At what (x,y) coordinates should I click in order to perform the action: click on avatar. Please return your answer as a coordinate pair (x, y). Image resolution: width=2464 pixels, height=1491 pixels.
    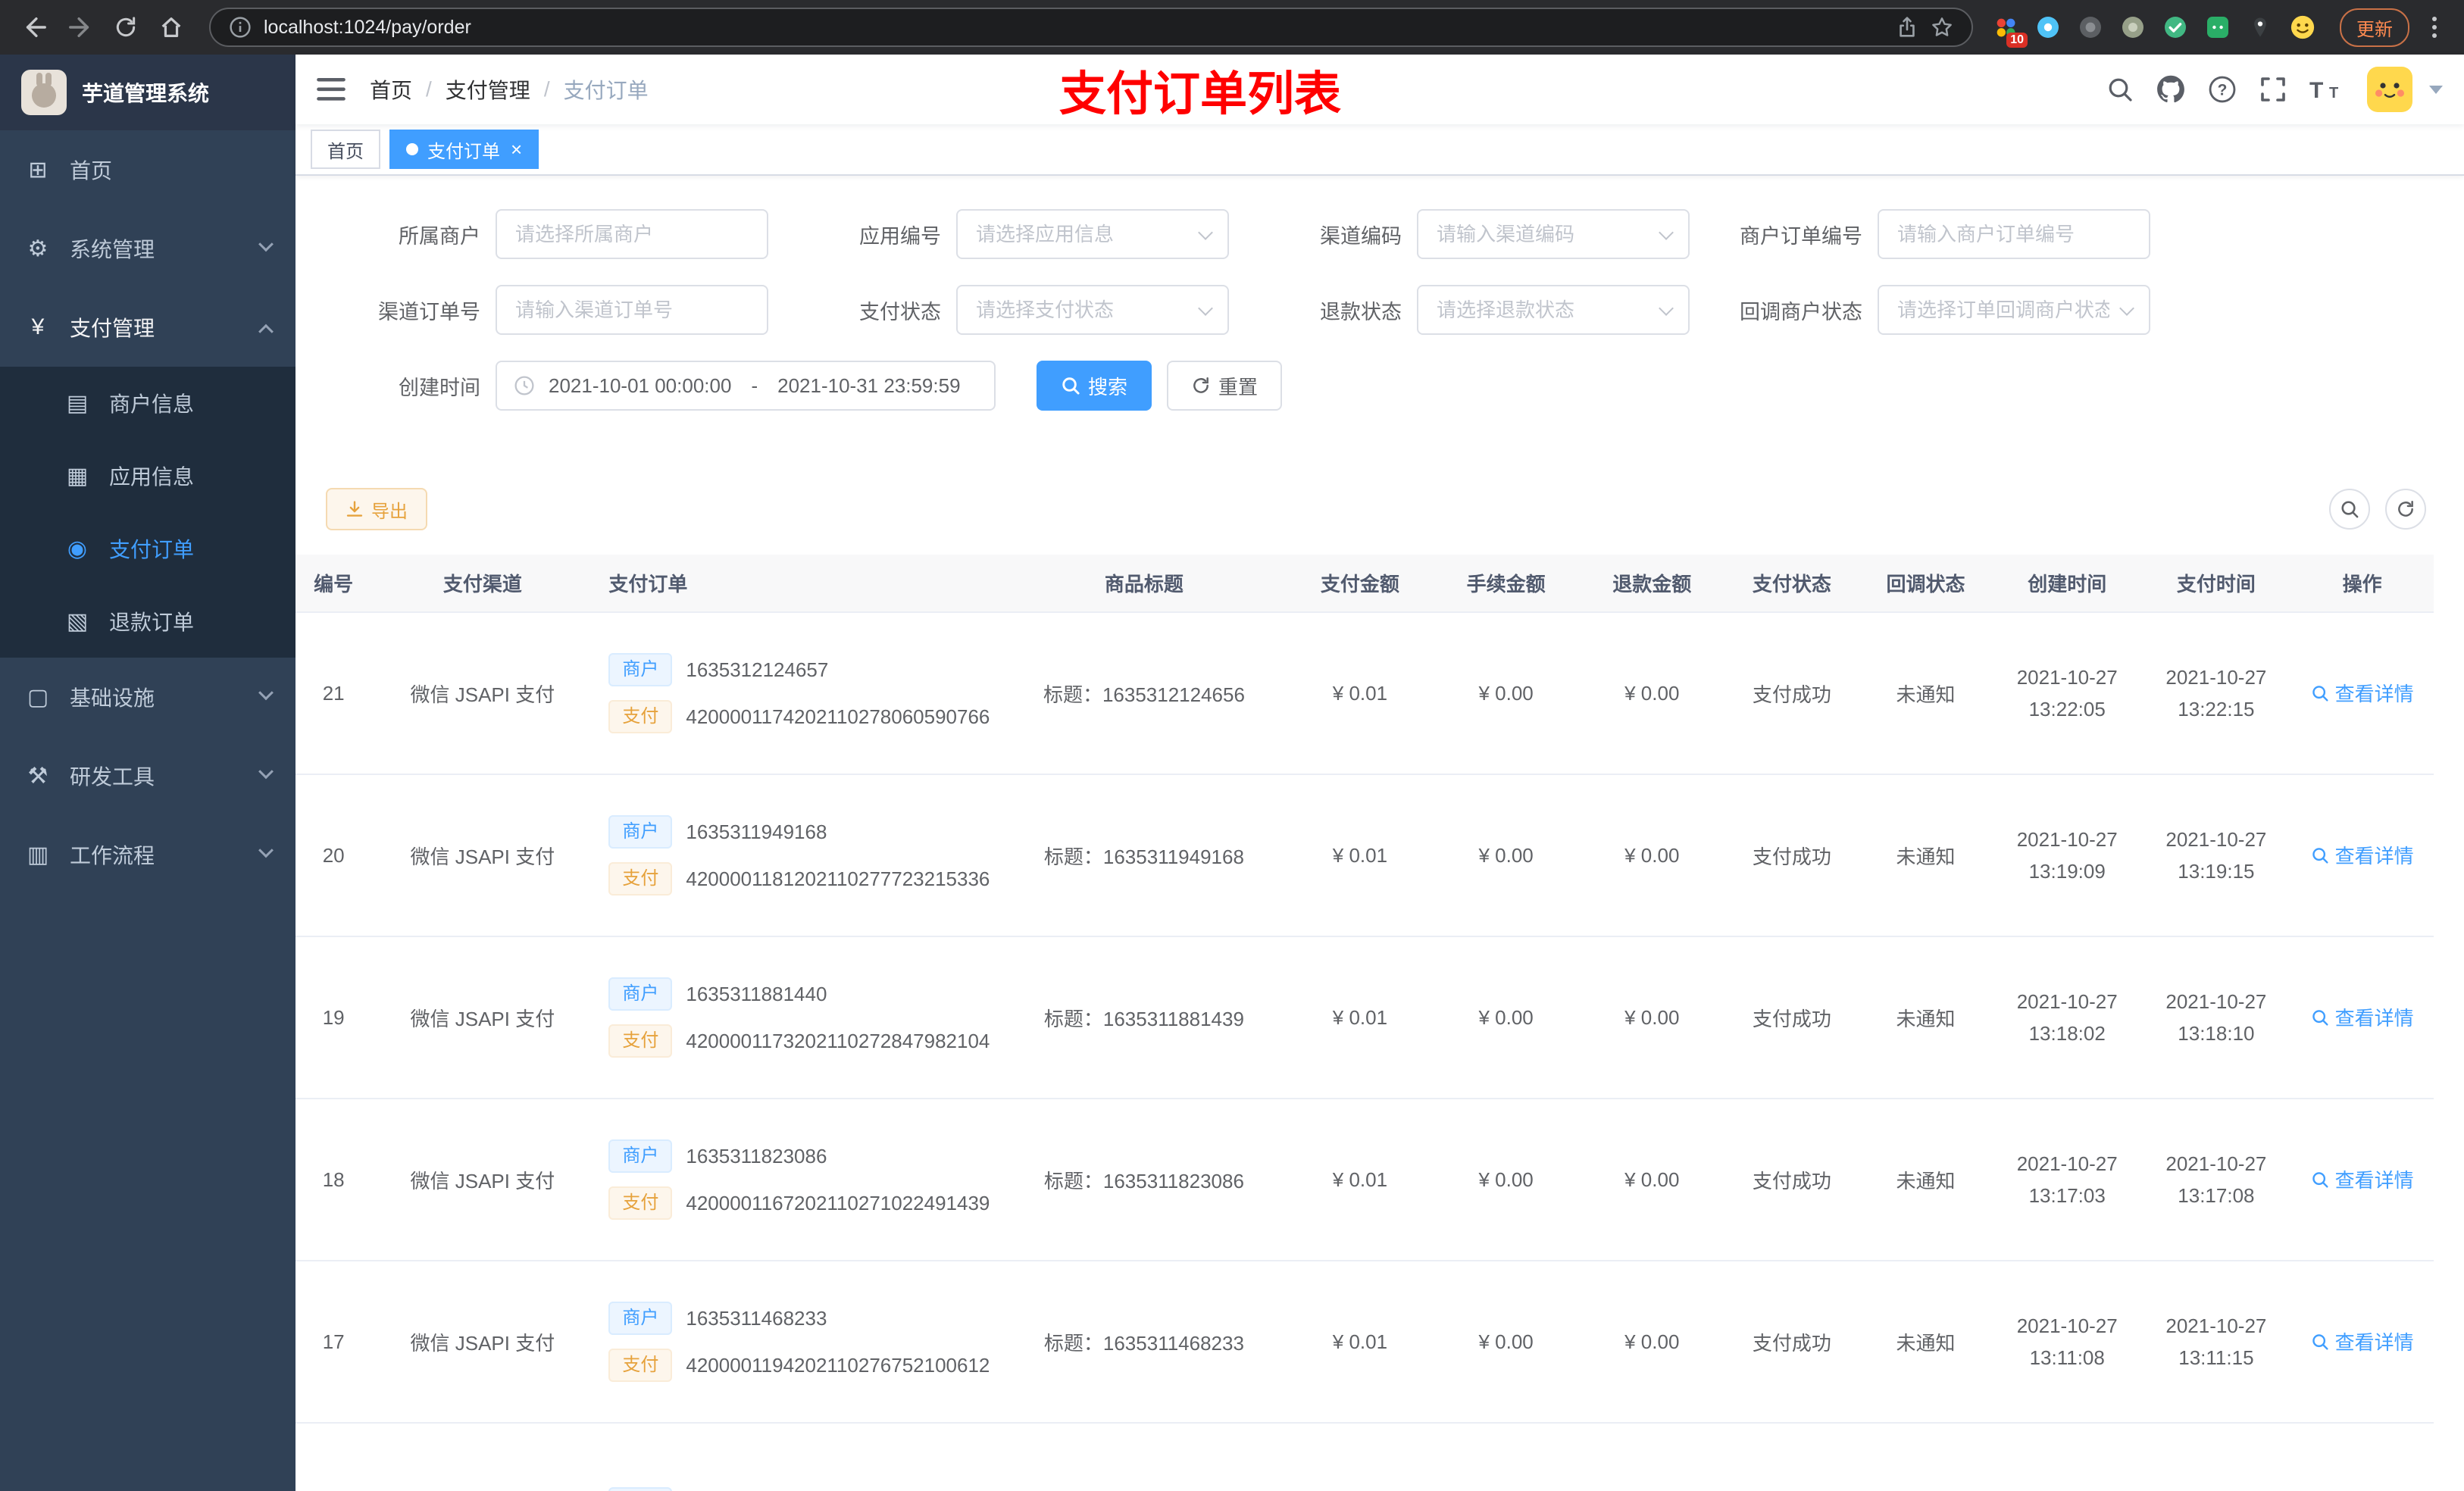
    Looking at the image, I should click on (2389, 89).